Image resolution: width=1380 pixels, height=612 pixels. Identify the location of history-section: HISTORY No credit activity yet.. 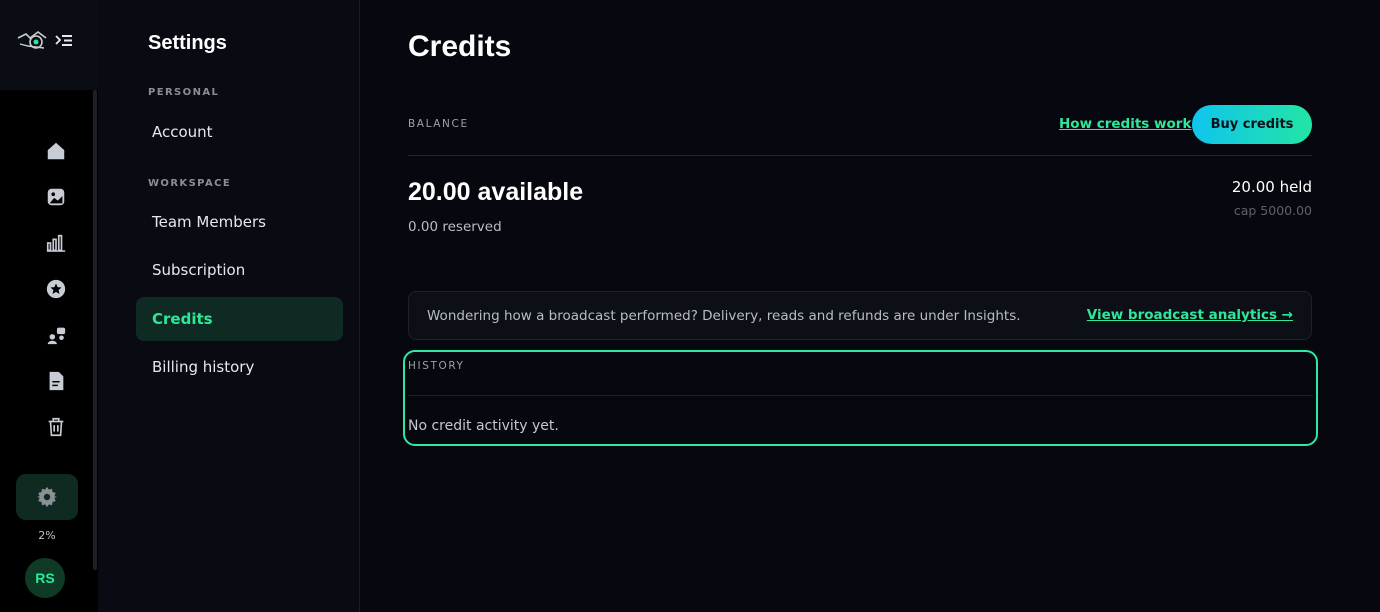
(860, 398).